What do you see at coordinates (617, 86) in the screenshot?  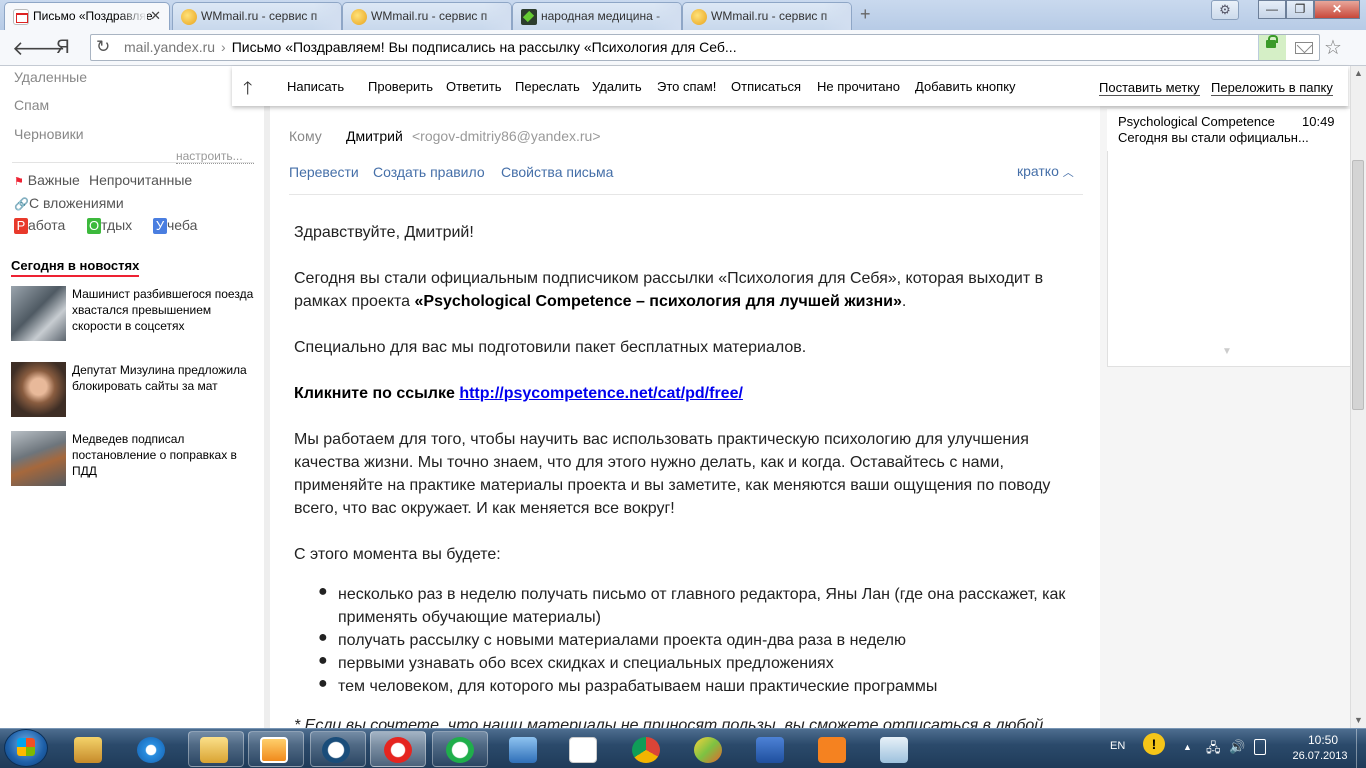 I see `delete-button: Удалить` at bounding box center [617, 86].